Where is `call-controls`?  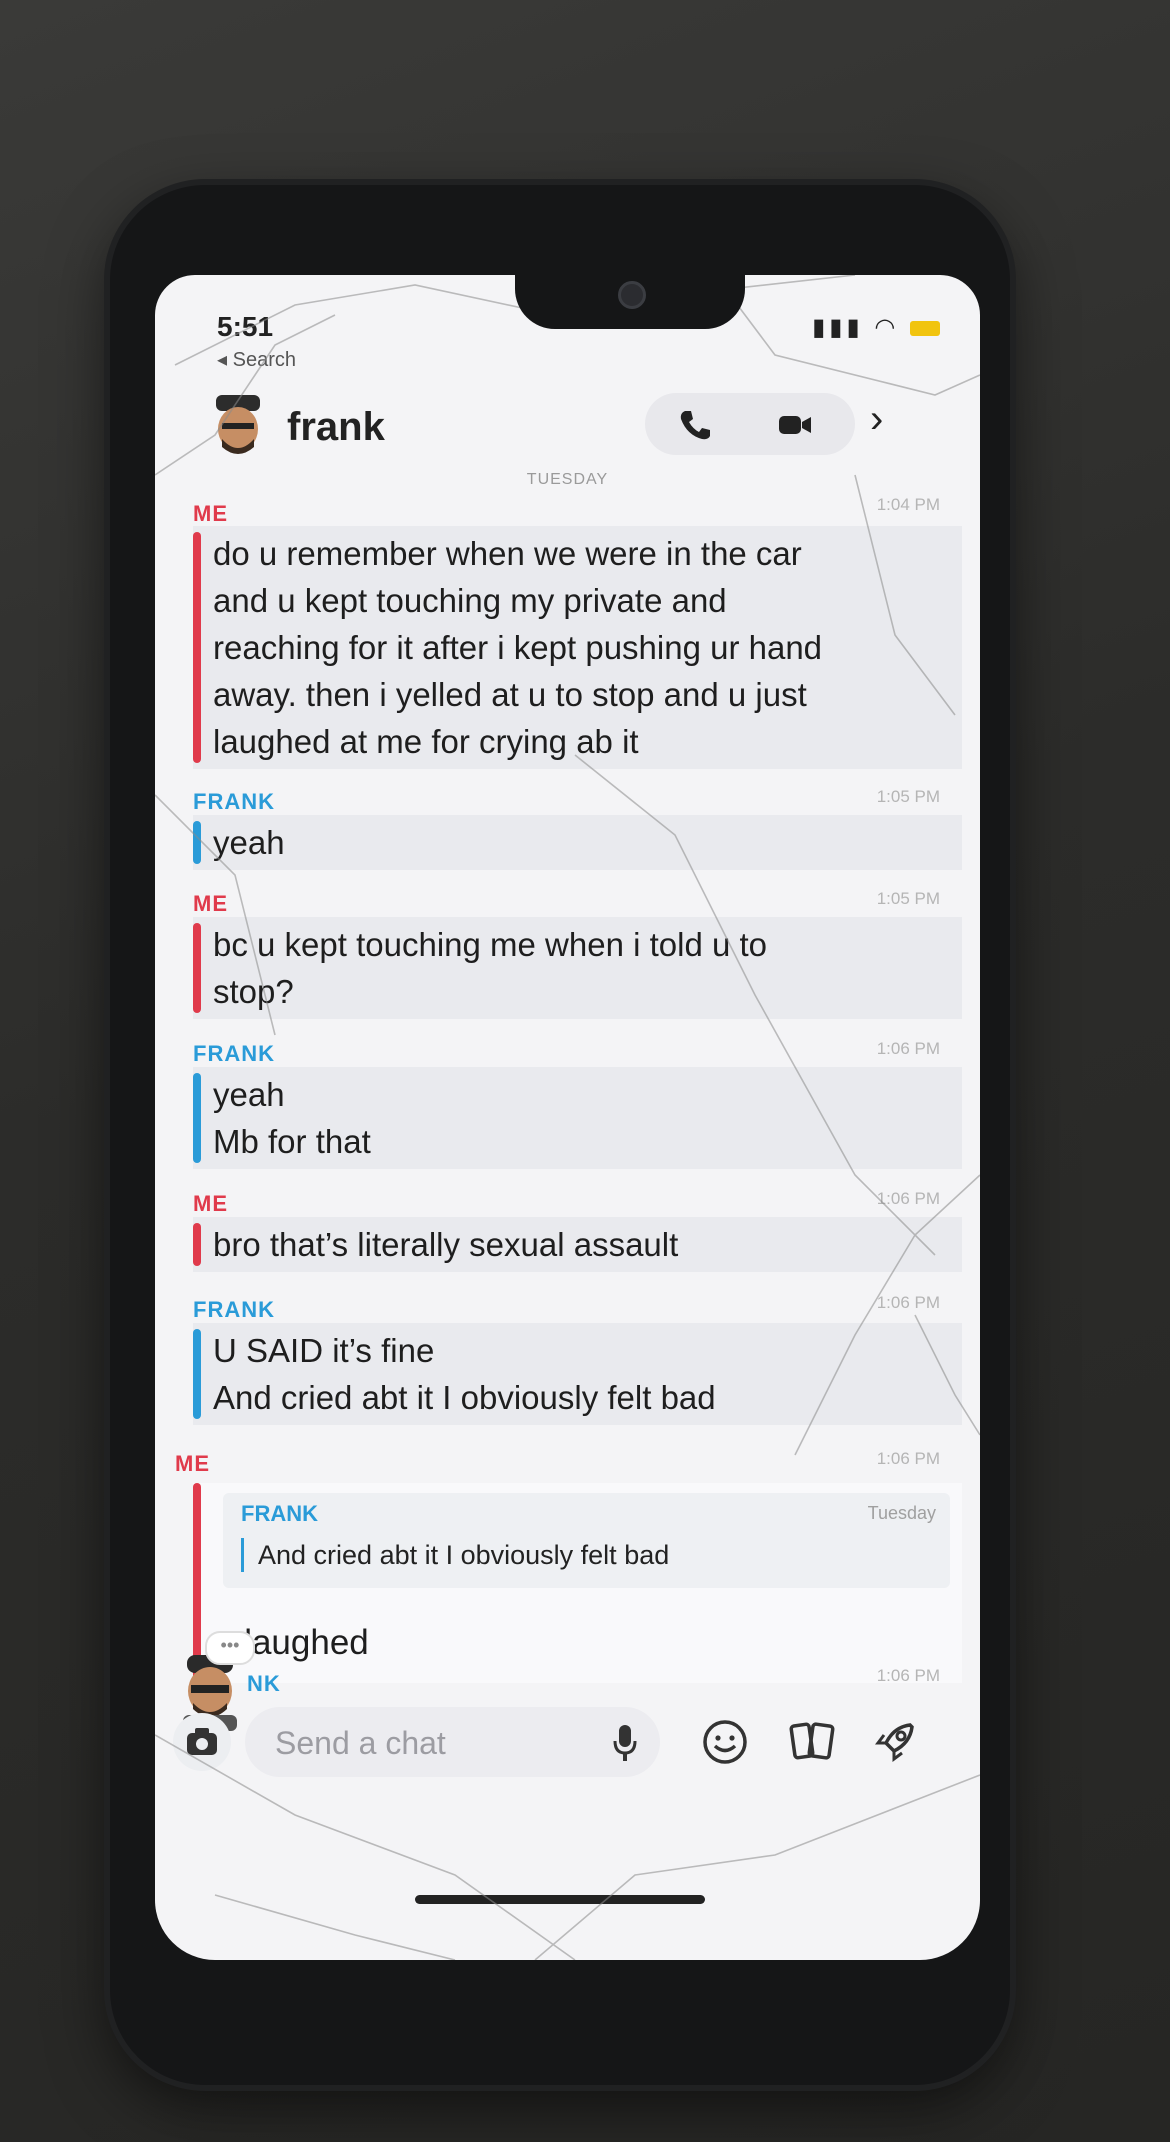
call-controls is located at coordinates (750, 424).